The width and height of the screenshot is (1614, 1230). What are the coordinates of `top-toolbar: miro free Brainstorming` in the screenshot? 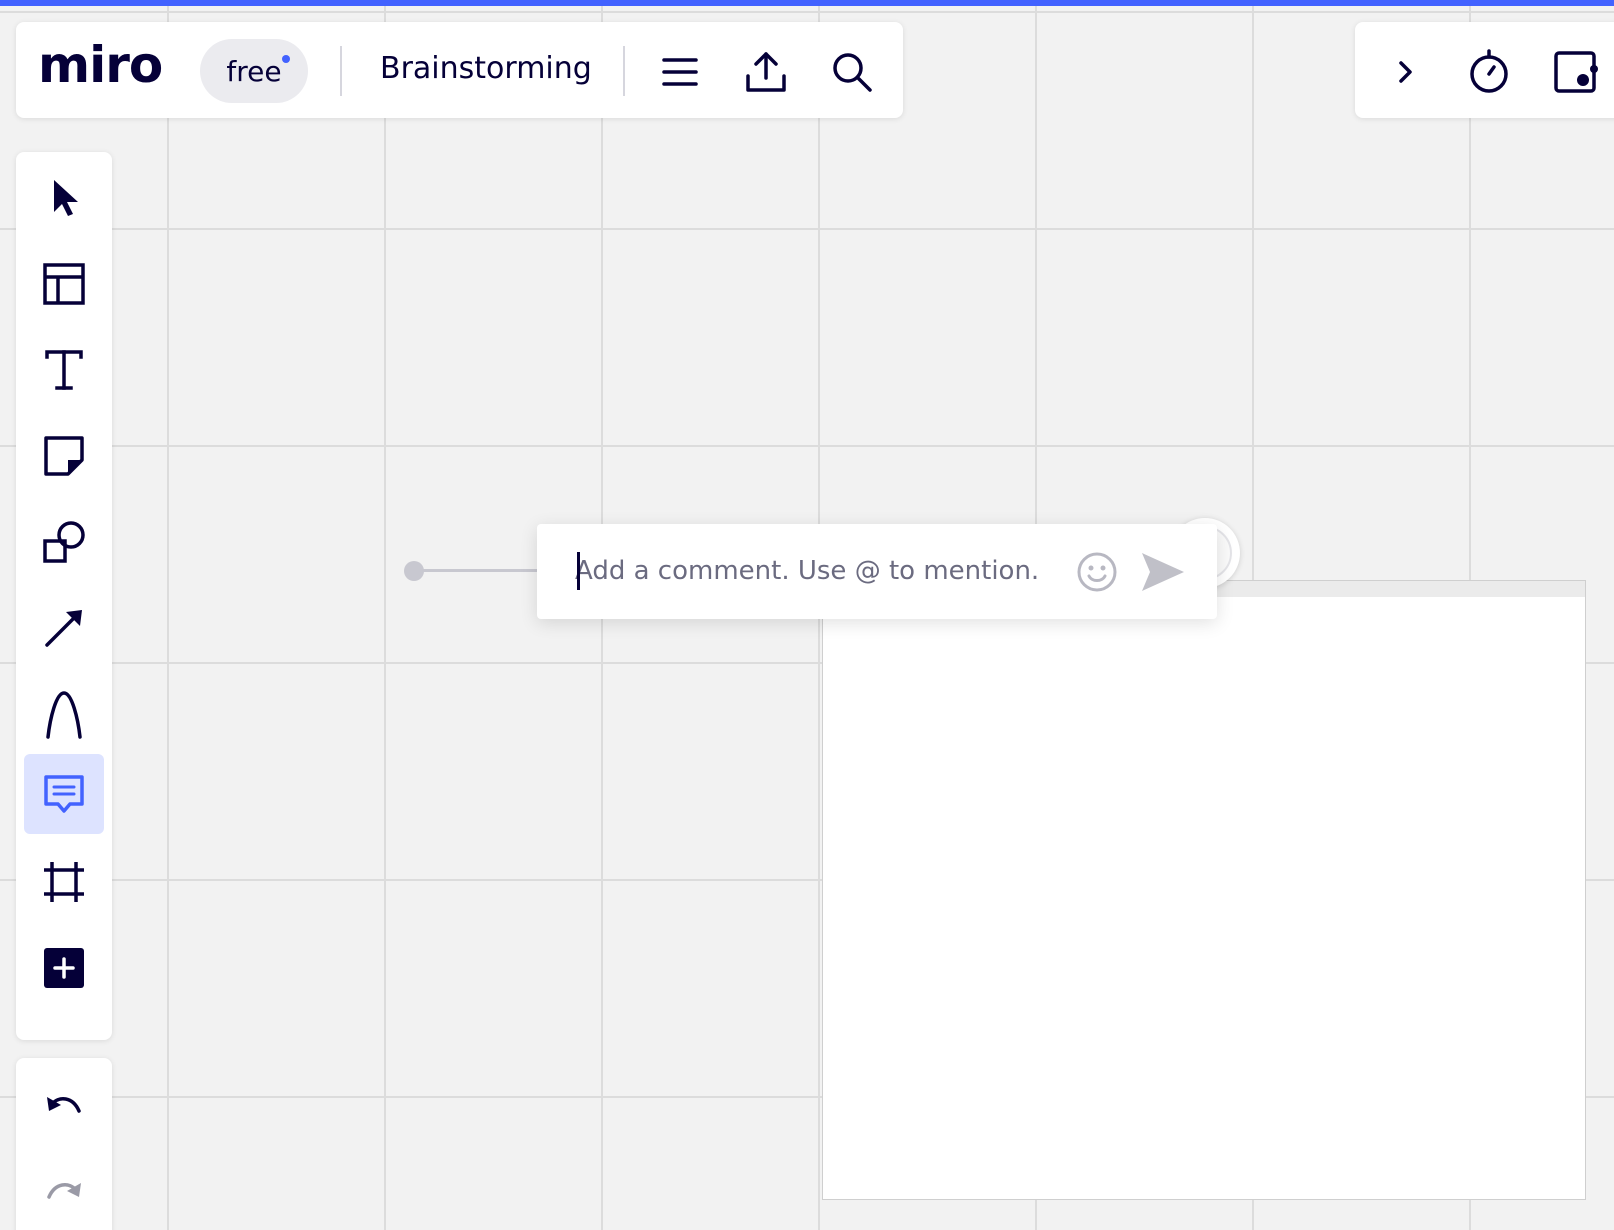 It's located at (459, 70).